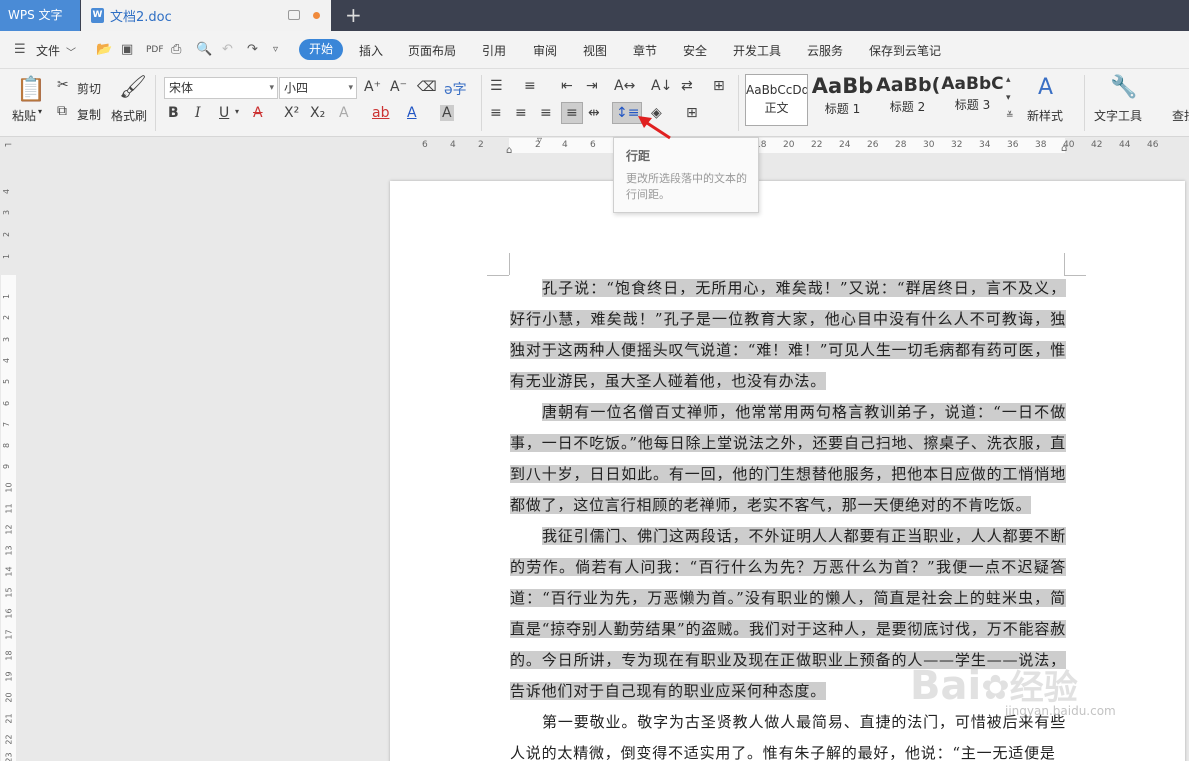 The width and height of the screenshot is (1189, 761). I want to click on show-hide-marks-icon: ⇄, so click(687, 86).